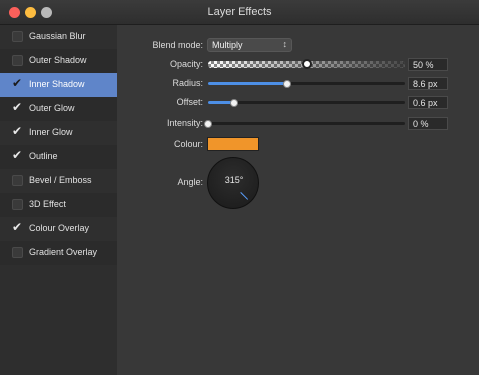 The image size is (479, 375). Describe the element at coordinates (43, 156) in the screenshot. I see `sidebar-item-label: Outline` at that location.